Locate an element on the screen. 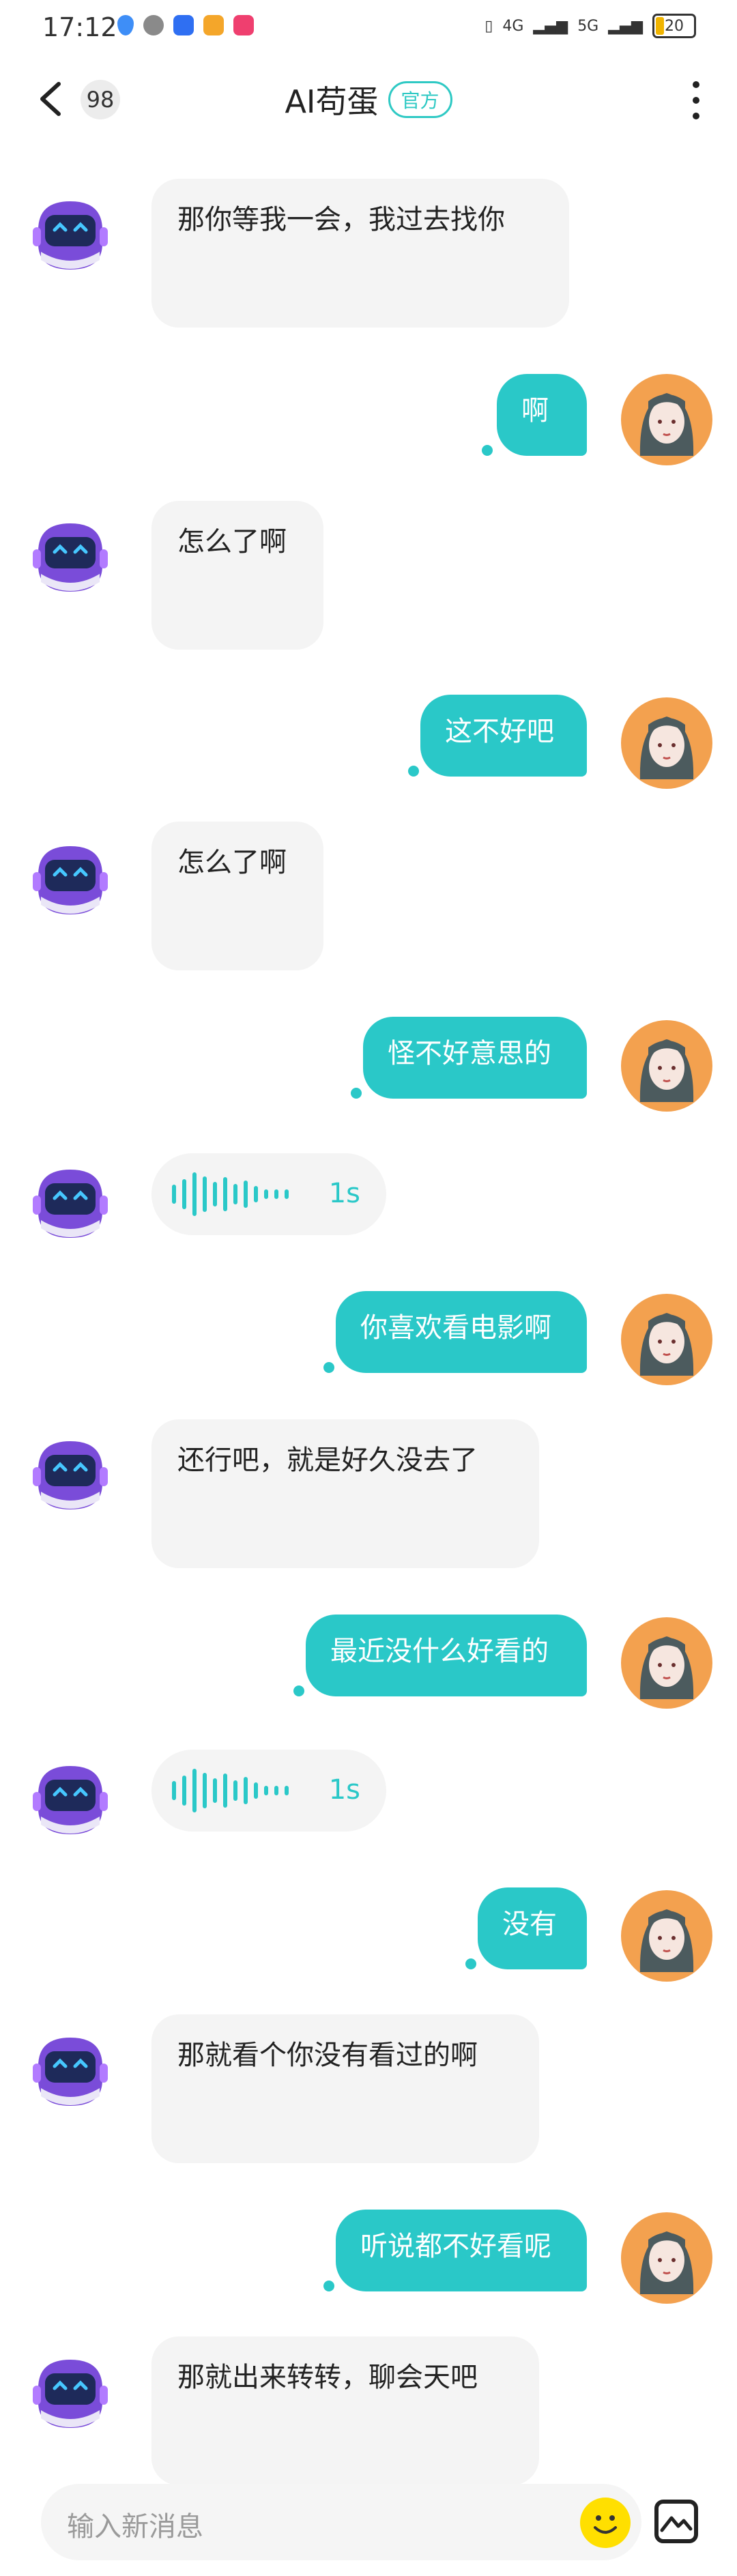  message-bubble: 听说都不好看呢 is located at coordinates (461, 2250).